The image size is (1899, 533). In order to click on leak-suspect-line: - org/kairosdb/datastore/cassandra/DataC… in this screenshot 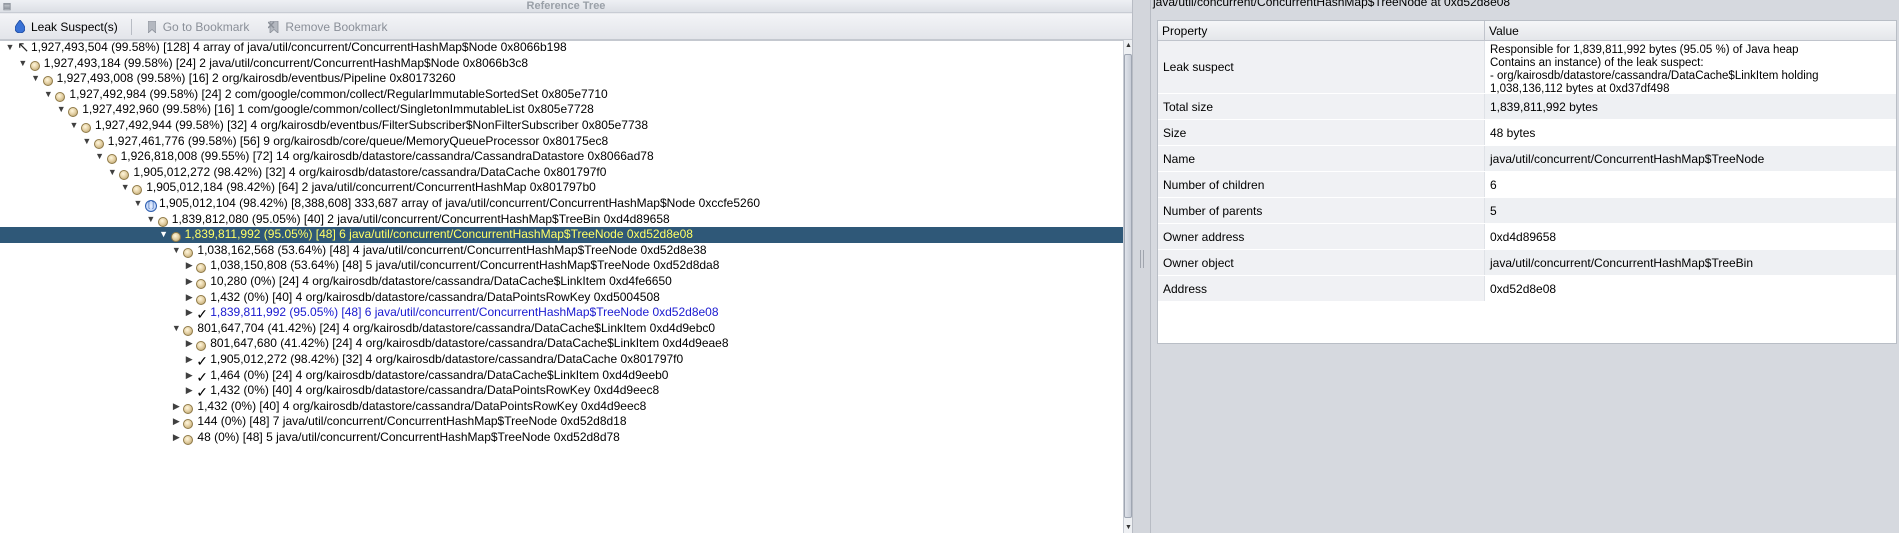, I will do `click(1654, 76)`.